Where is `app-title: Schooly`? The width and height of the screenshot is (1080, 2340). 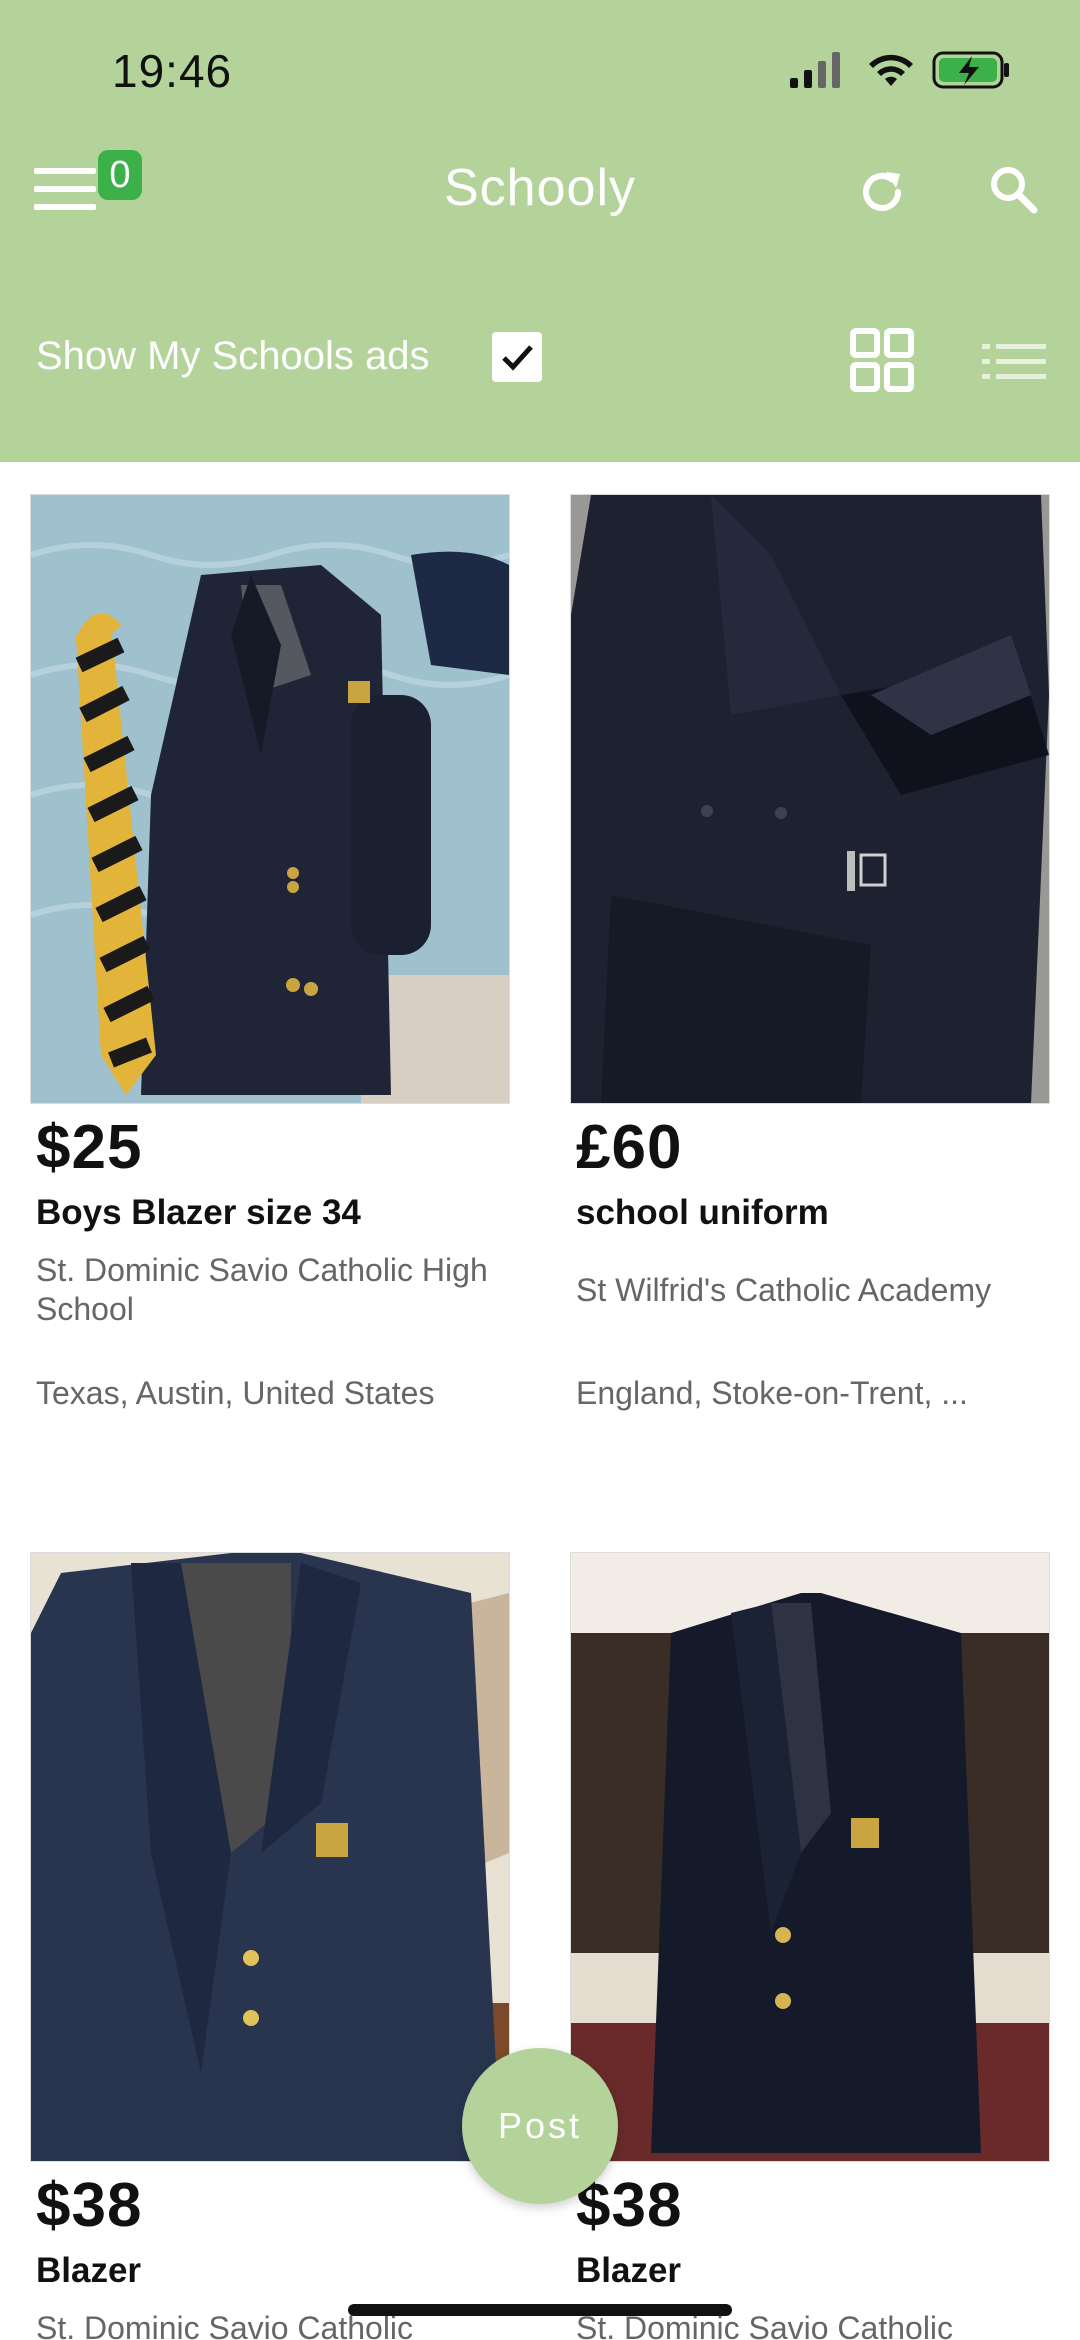
app-title: Schooly is located at coordinates (540, 188).